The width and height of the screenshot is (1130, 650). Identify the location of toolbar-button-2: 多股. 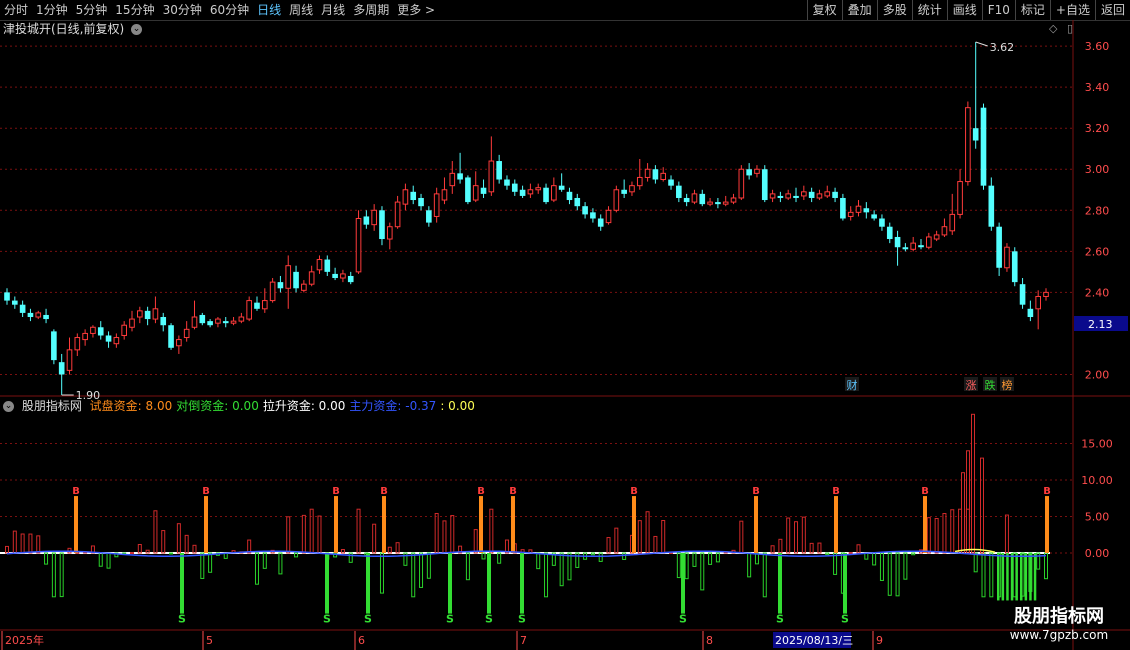
(894, 10).